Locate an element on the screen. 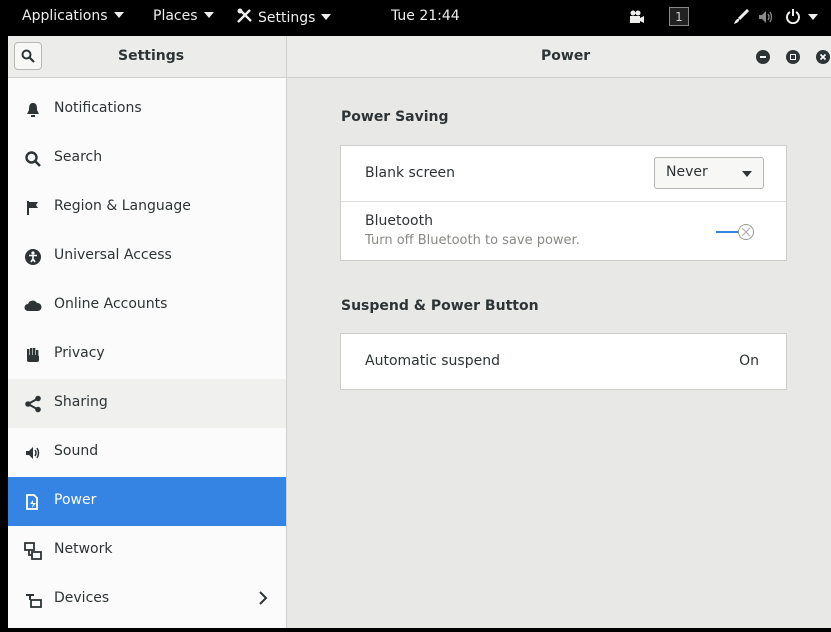 The width and height of the screenshot is (831, 632). automatic-suspend-value: On is located at coordinates (749, 361).